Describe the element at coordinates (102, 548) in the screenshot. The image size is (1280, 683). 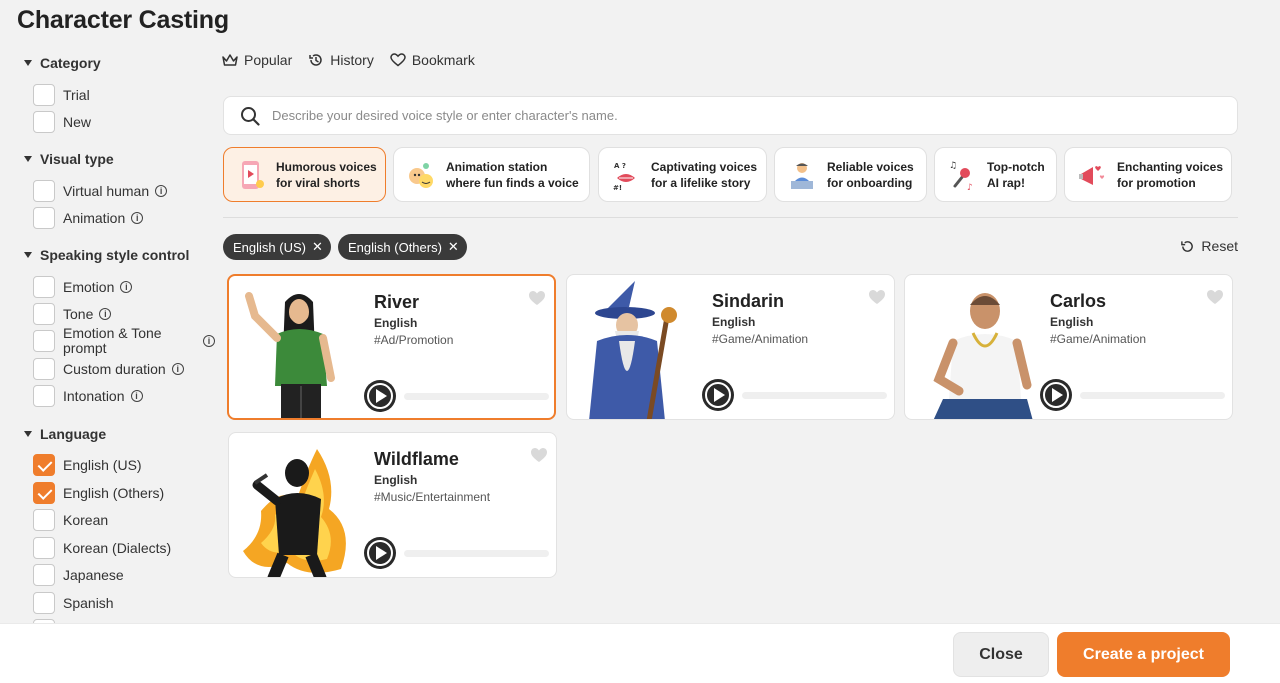
I see `option-korean-dialects: Korean (Dialects)` at that location.